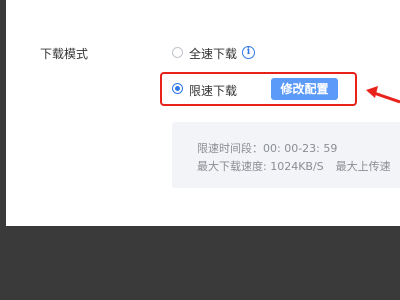 Image resolution: width=400 pixels, height=300 pixels. I want to click on max-upload-label: 最大上传速, so click(363, 166).